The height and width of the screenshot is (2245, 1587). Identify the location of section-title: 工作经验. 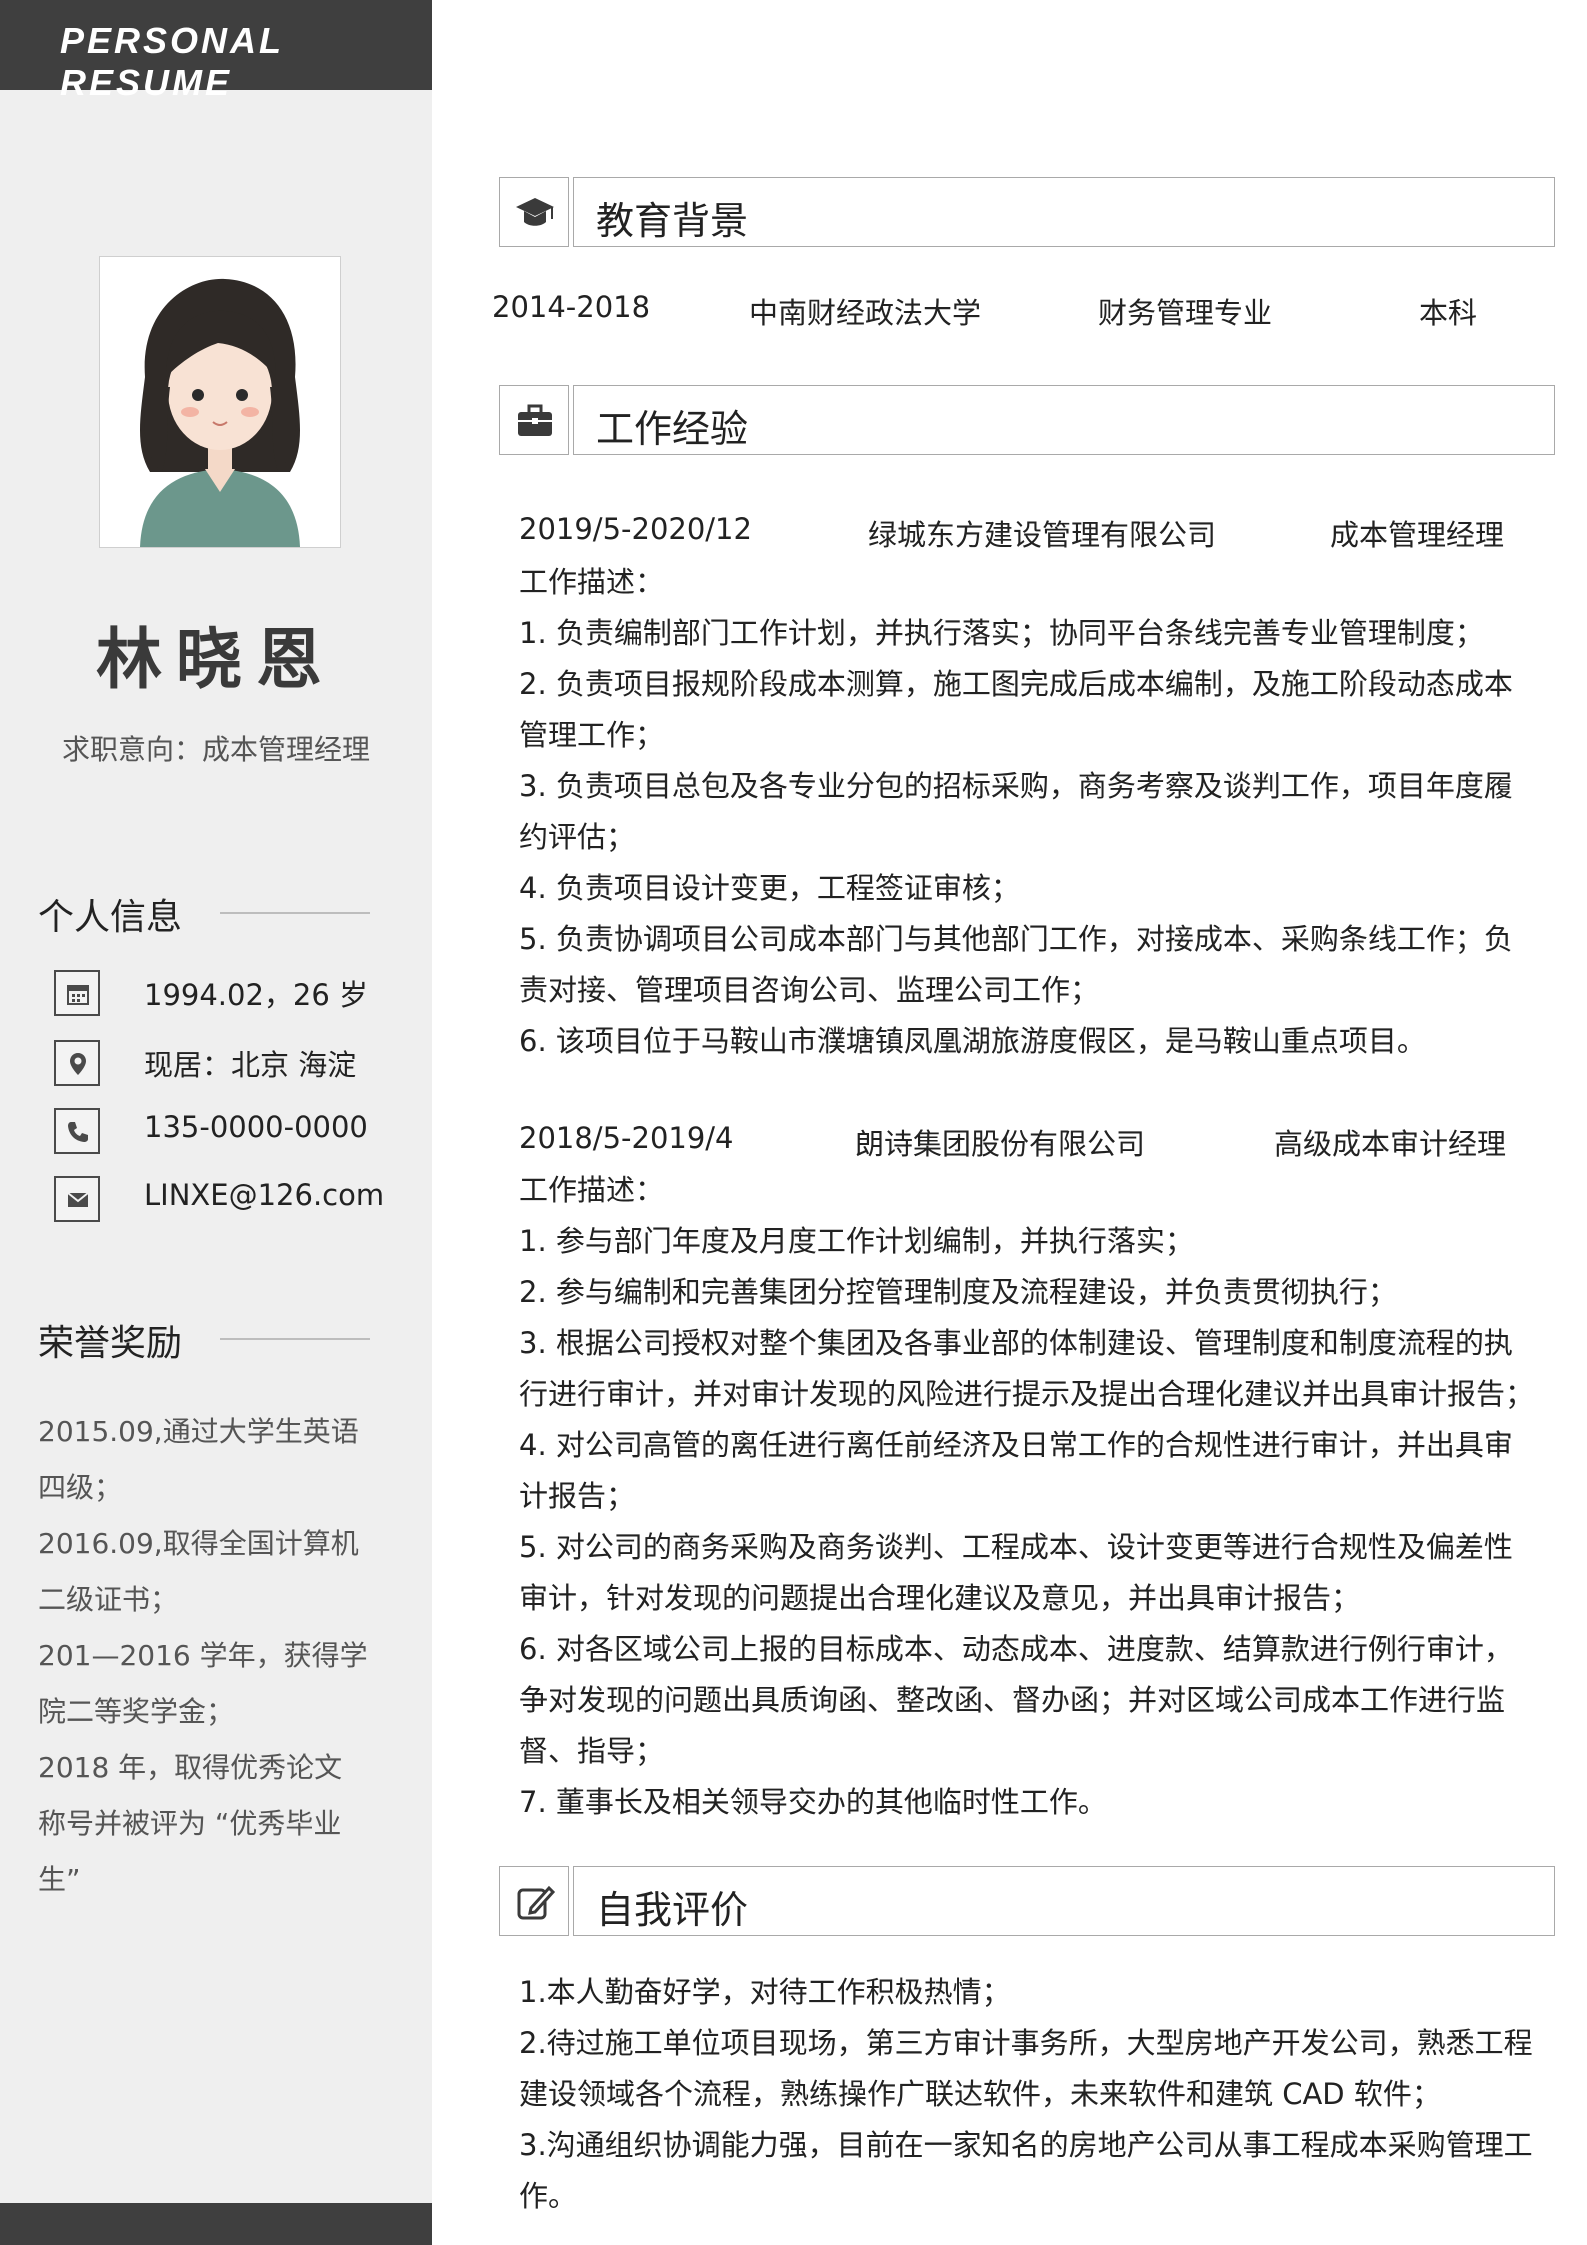
(672, 429).